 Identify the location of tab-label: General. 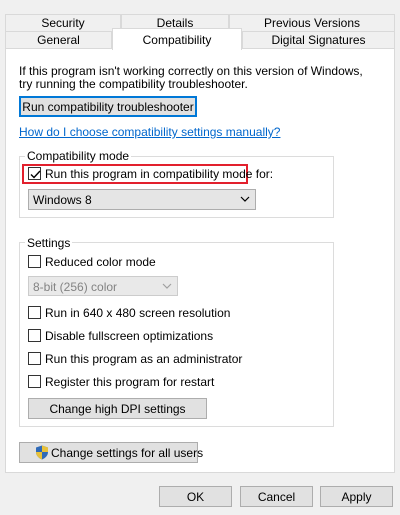
(58, 40).